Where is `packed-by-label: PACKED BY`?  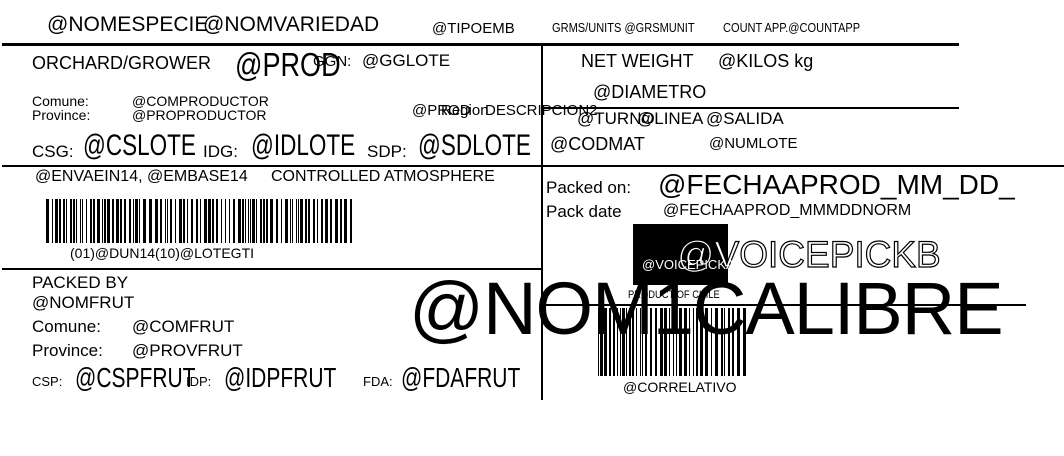
packed-by-label: PACKED BY is located at coordinates (80, 282).